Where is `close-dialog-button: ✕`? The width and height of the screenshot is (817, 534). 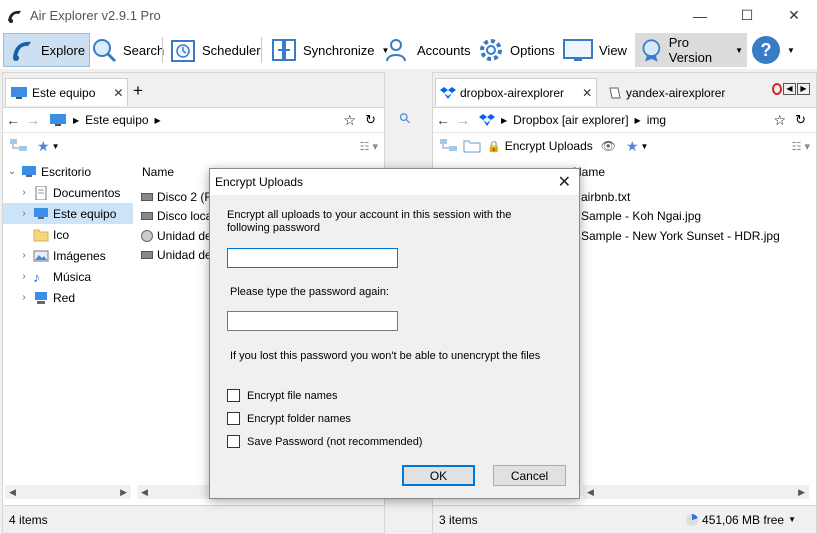 close-dialog-button: ✕ is located at coordinates (564, 182).